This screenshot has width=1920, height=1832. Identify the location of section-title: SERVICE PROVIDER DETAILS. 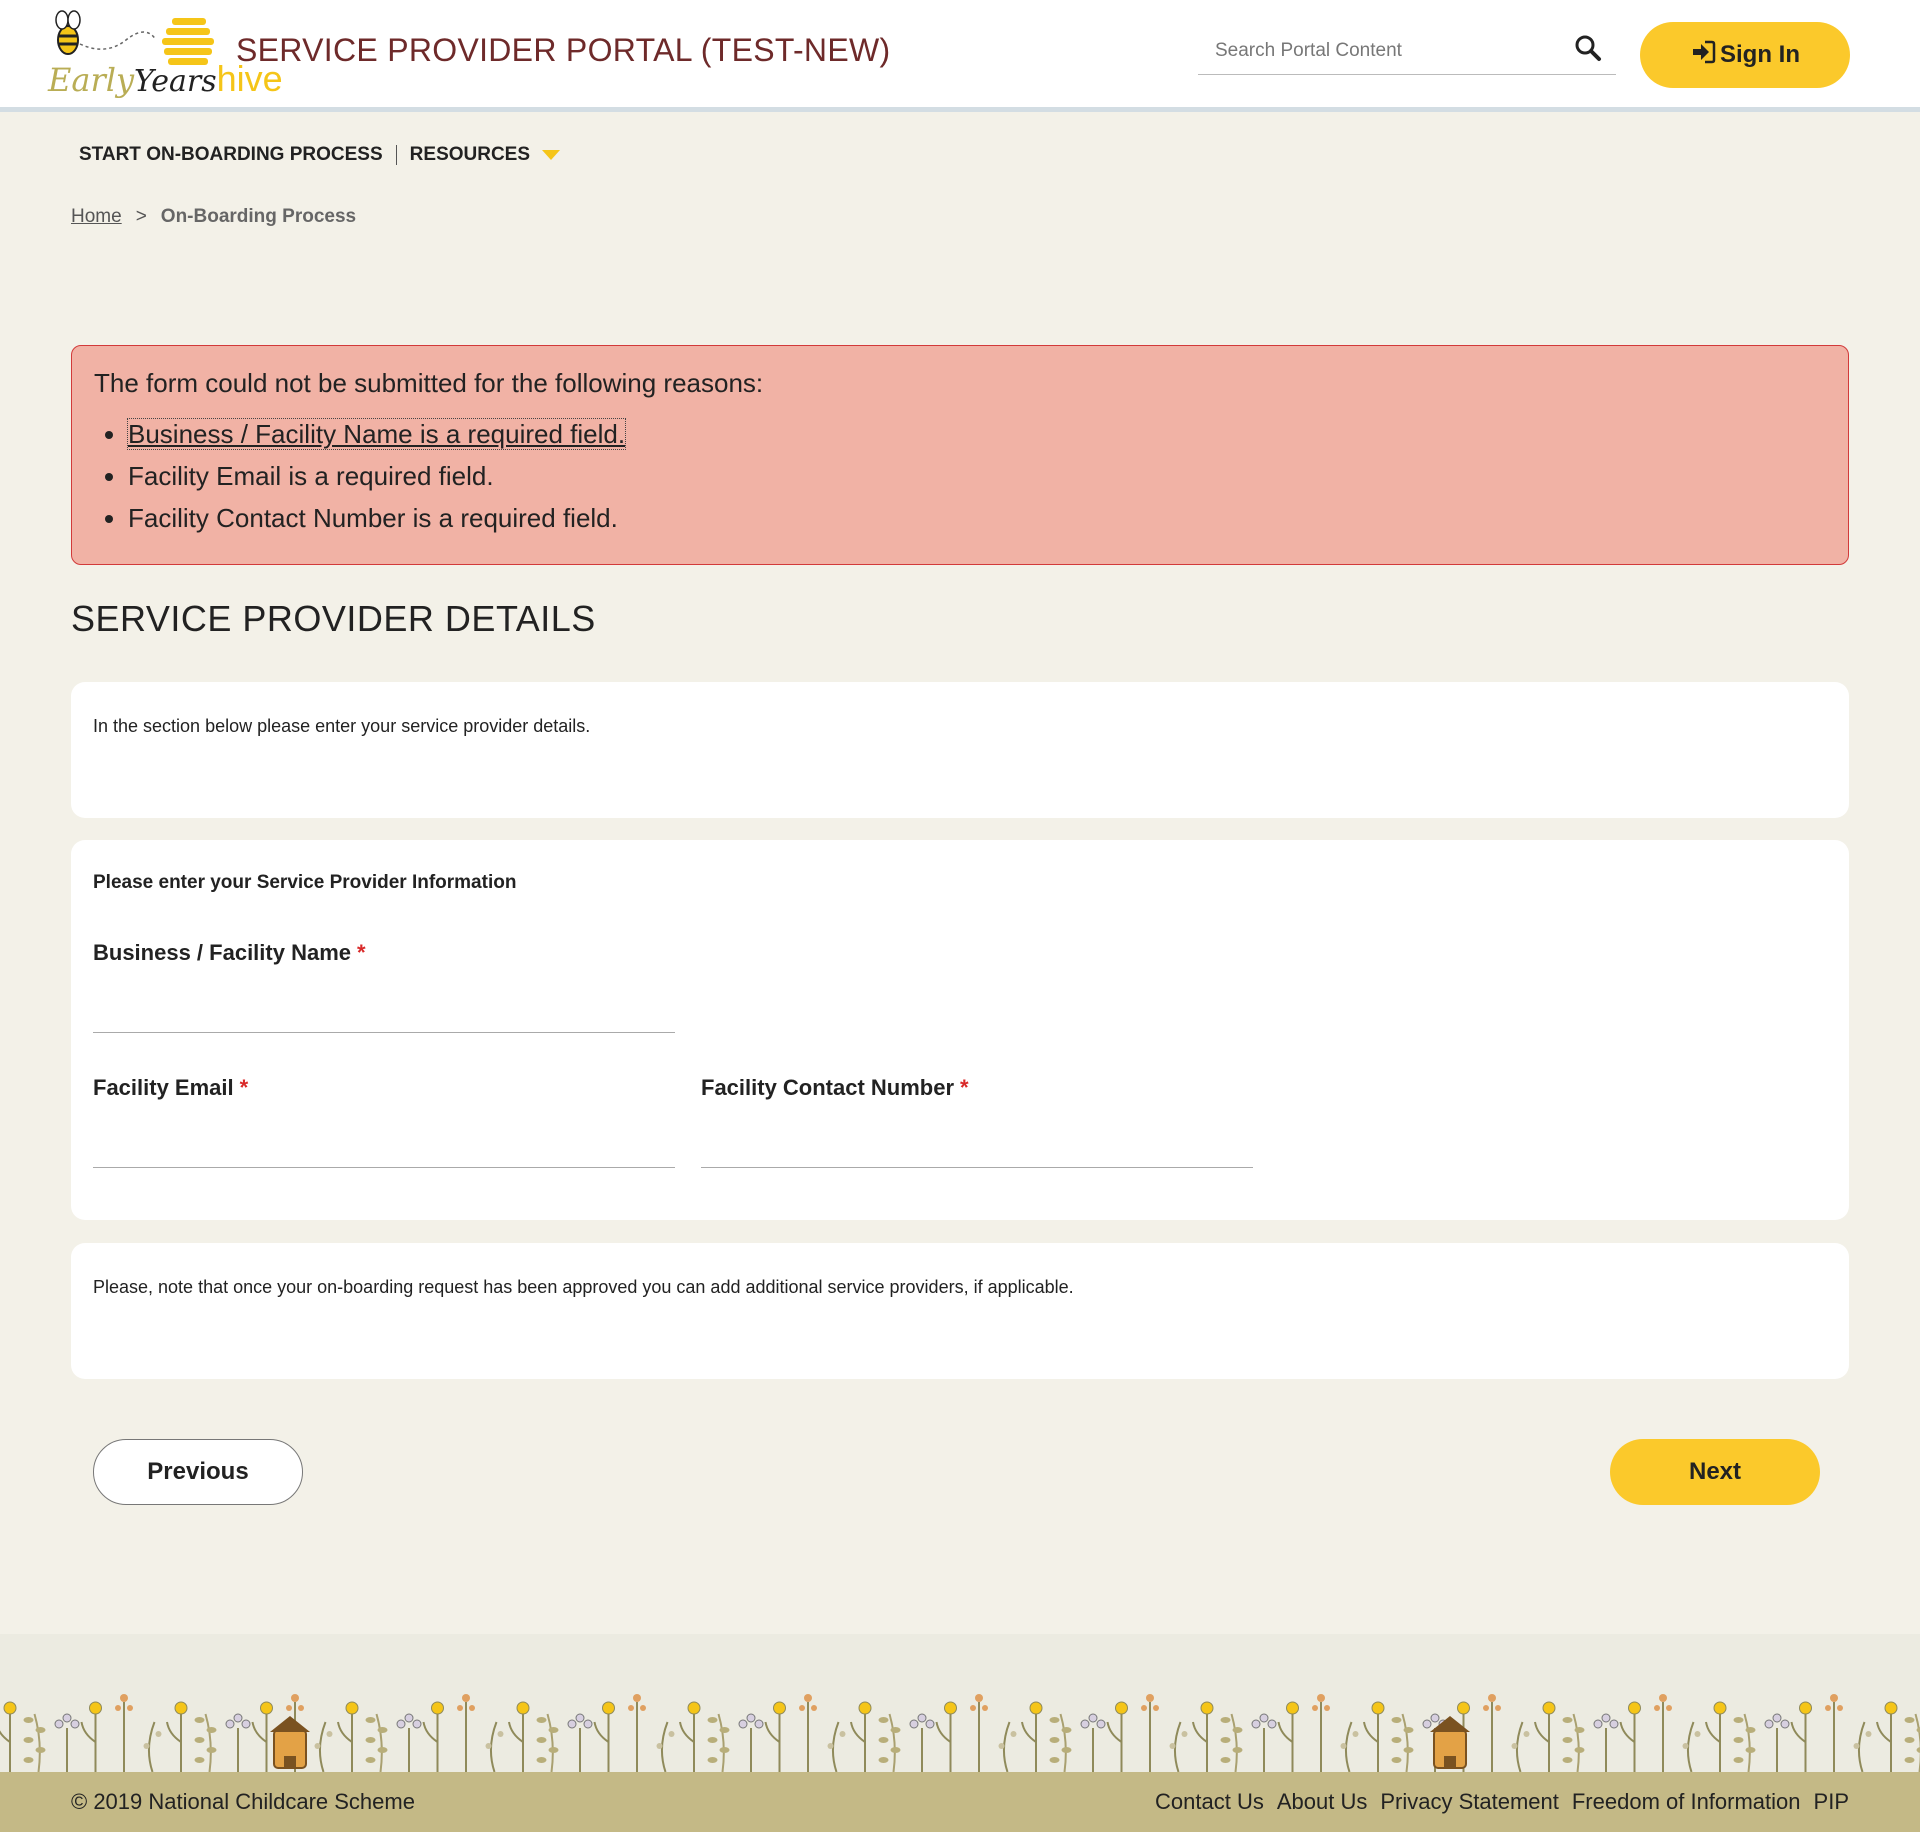
(333, 618).